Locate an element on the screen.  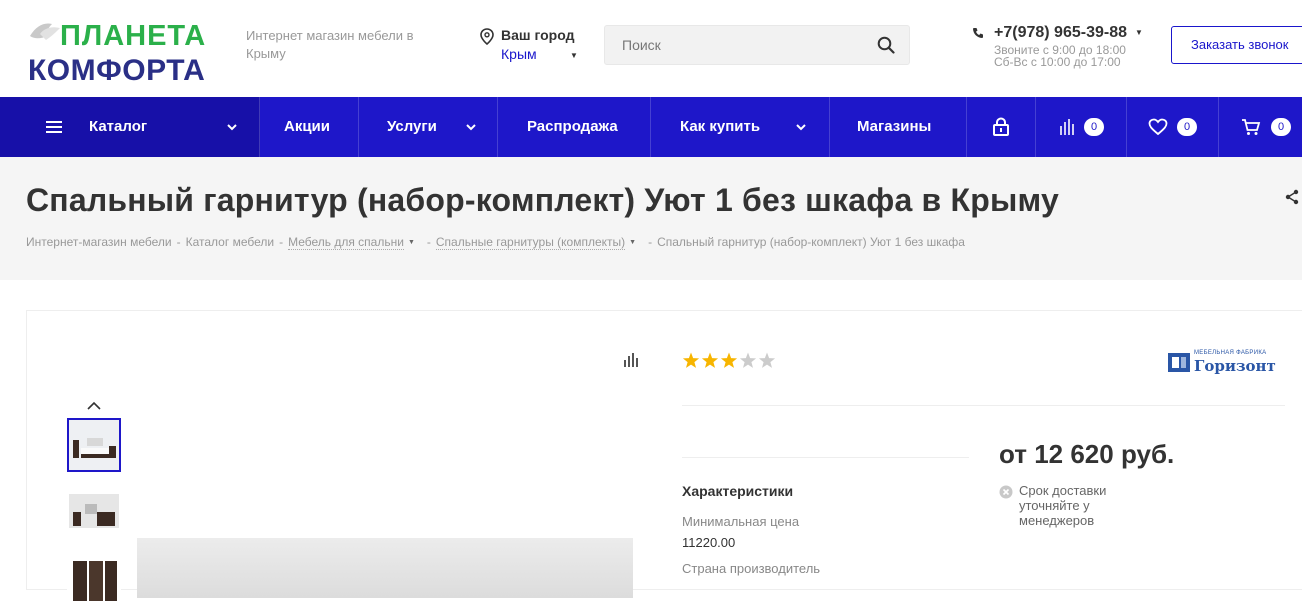
search-box is located at coordinates (757, 45).